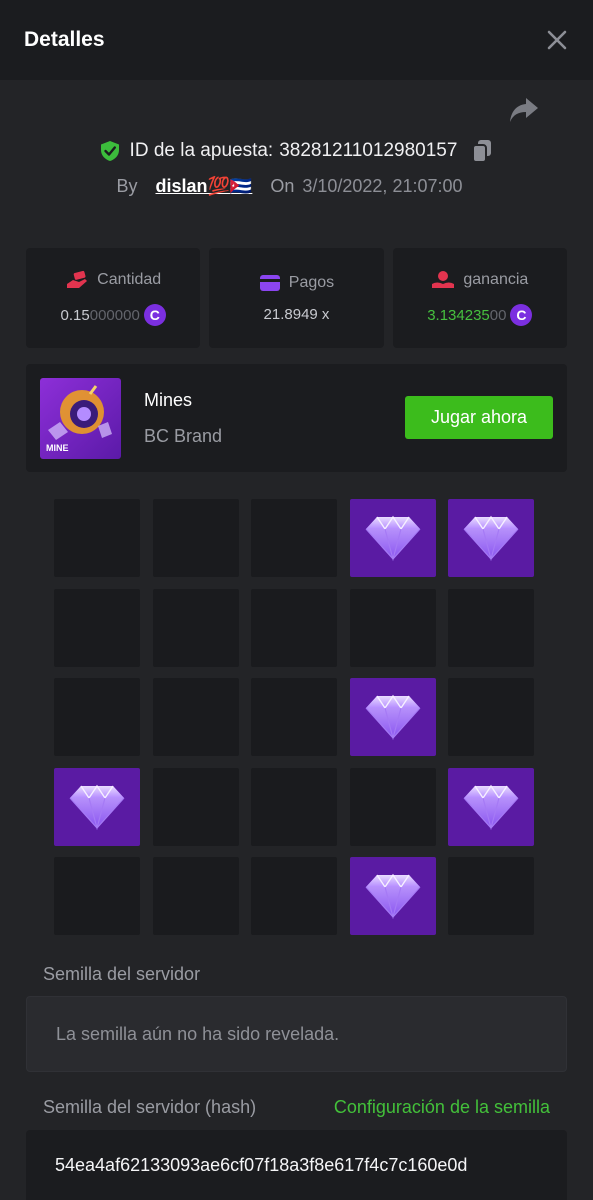 The height and width of the screenshot is (1200, 593). What do you see at coordinates (198, 1033) in the screenshot?
I see `server-seed-value: La semilla aún no ha sido revelada.` at bounding box center [198, 1033].